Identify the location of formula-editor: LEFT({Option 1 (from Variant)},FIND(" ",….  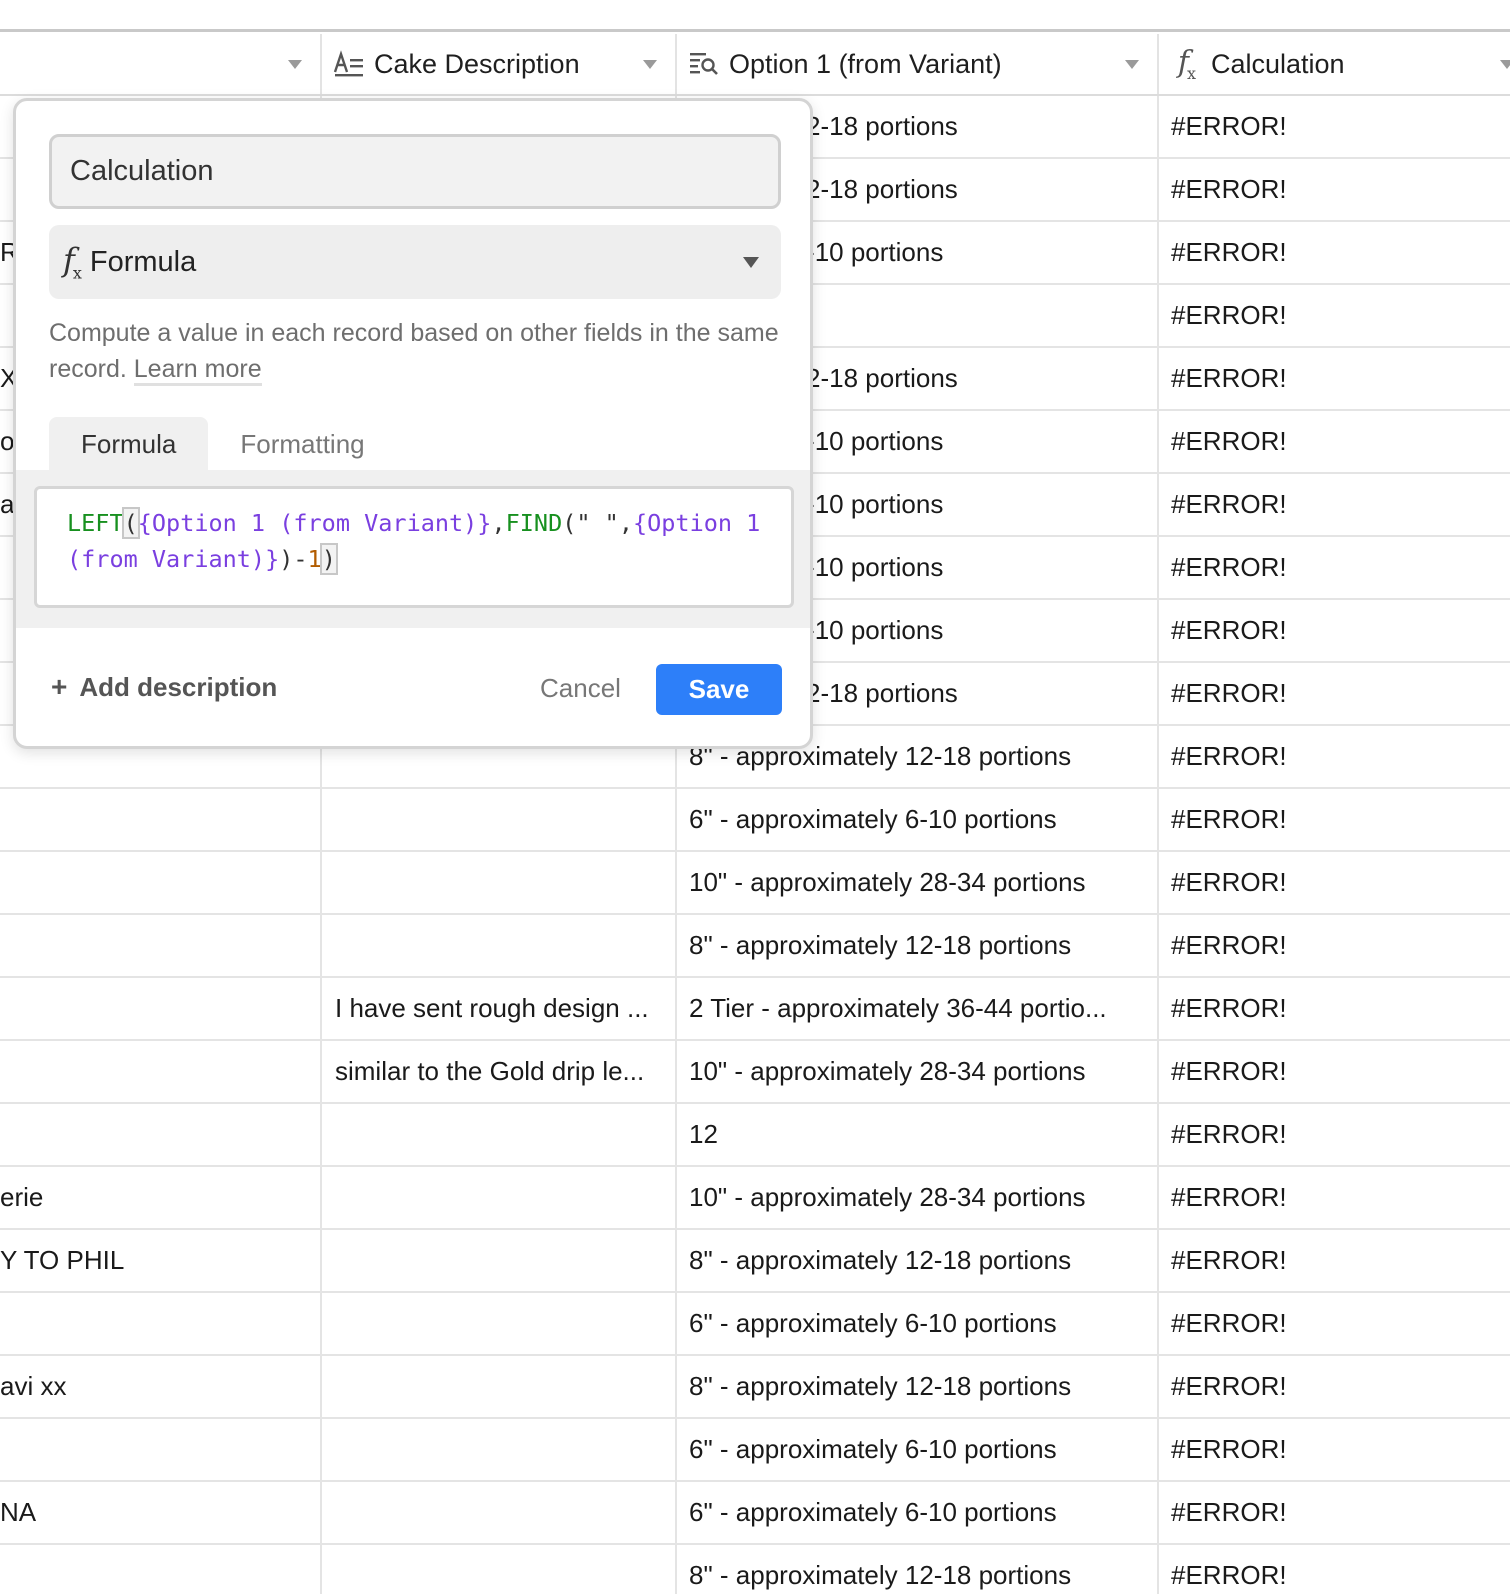
(414, 547).